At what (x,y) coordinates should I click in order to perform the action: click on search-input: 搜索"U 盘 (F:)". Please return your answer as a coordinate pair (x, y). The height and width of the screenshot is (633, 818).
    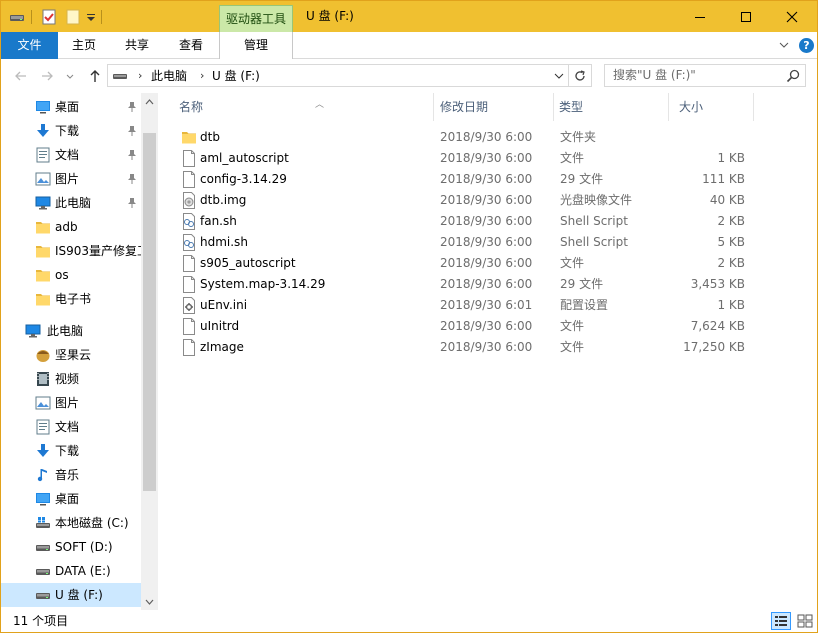
    Looking at the image, I should click on (705, 75).